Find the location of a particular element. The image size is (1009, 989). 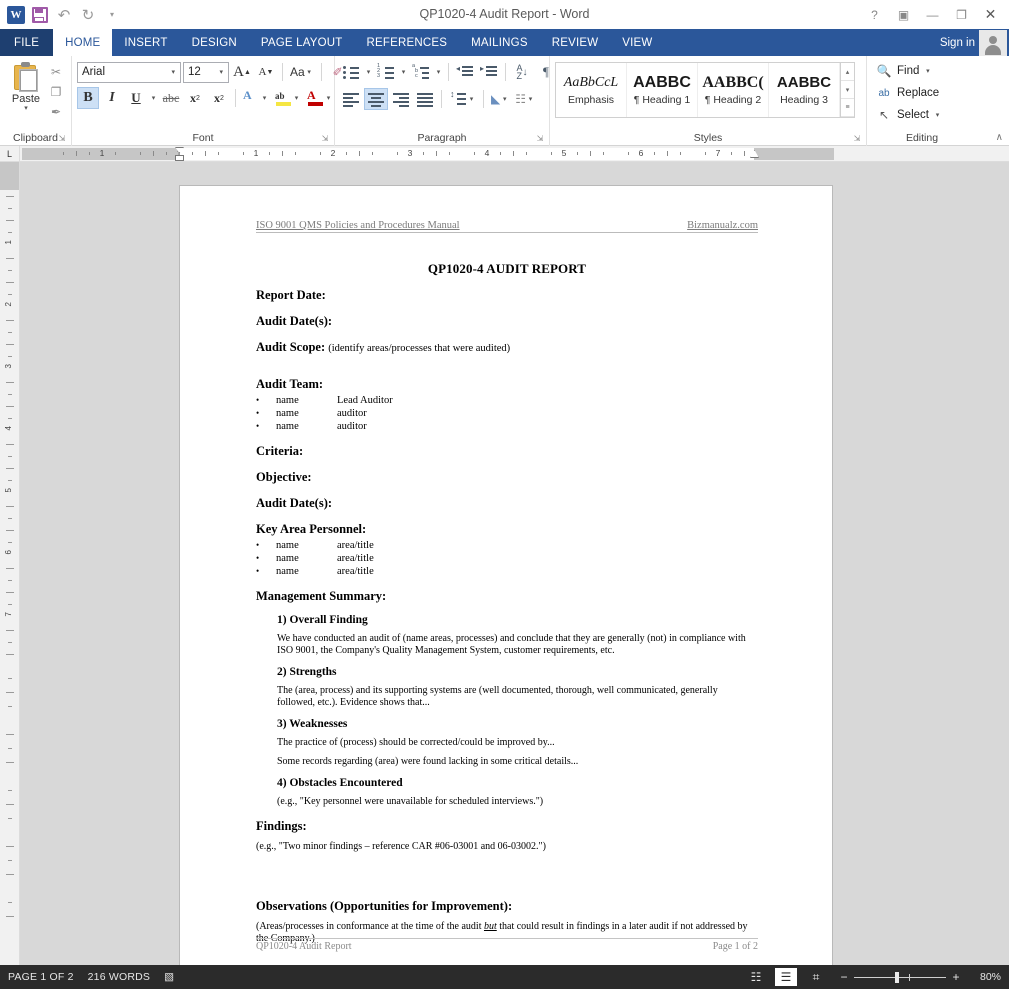

web-layout-icon: ⌗ is located at coordinates (816, 977).